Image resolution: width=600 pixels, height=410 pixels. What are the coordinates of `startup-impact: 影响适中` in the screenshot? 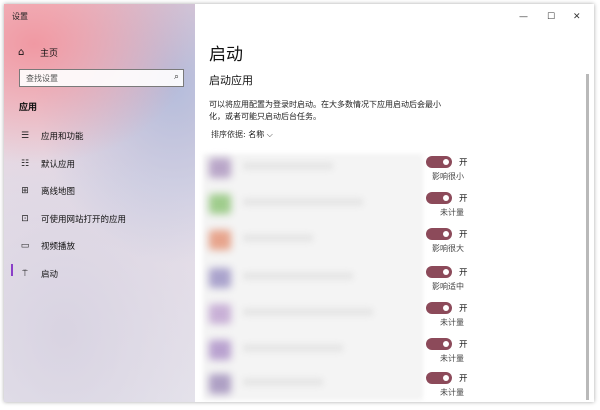 It's located at (448, 286).